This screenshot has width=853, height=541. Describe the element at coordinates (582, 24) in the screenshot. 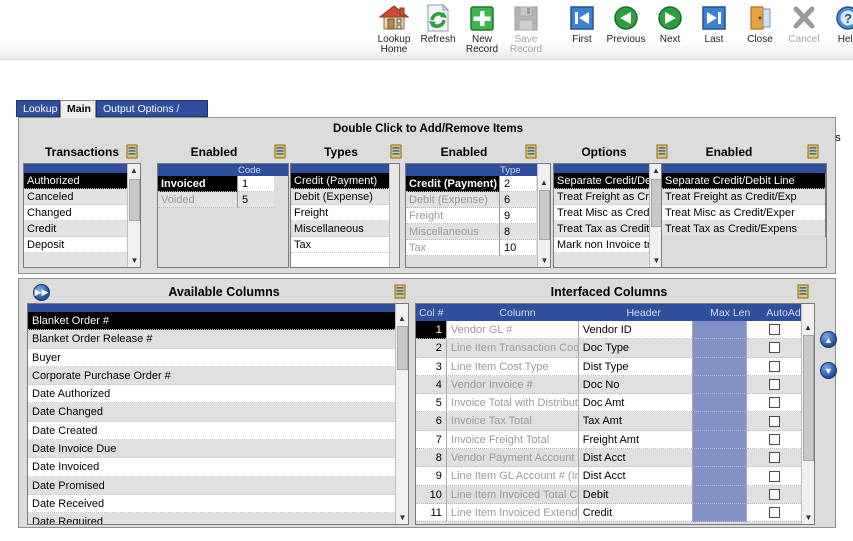

I see `first-button: First` at that location.